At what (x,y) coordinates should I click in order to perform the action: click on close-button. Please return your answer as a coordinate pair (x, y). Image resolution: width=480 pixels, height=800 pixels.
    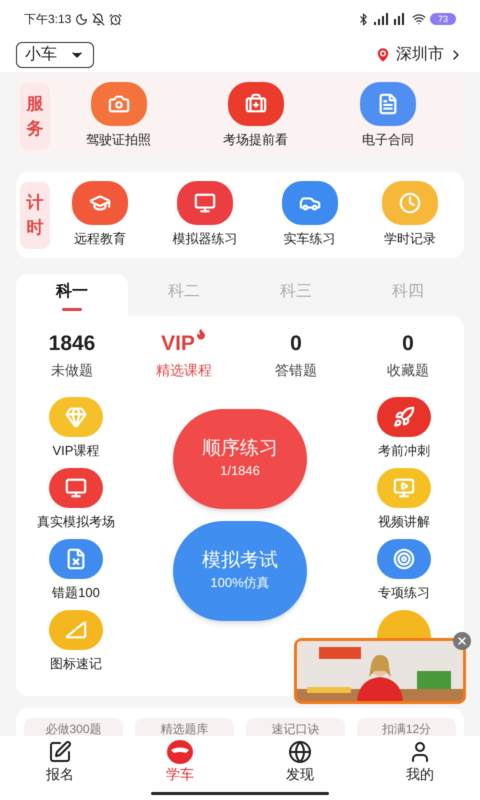
    Looking at the image, I should click on (462, 641).